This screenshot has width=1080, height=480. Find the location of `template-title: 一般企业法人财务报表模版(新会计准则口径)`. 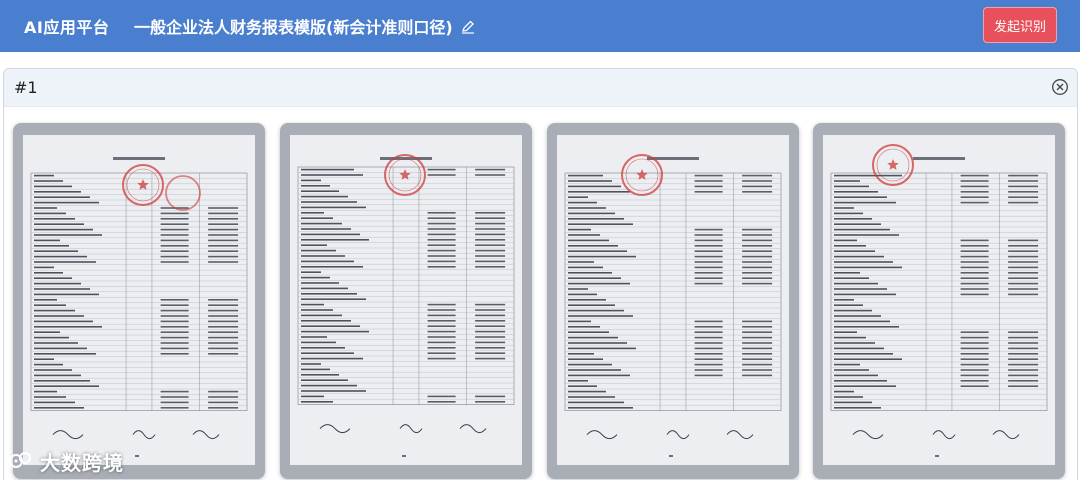

template-title: 一般企业法人财务报表模版(新会计准则口径) is located at coordinates (304, 26).